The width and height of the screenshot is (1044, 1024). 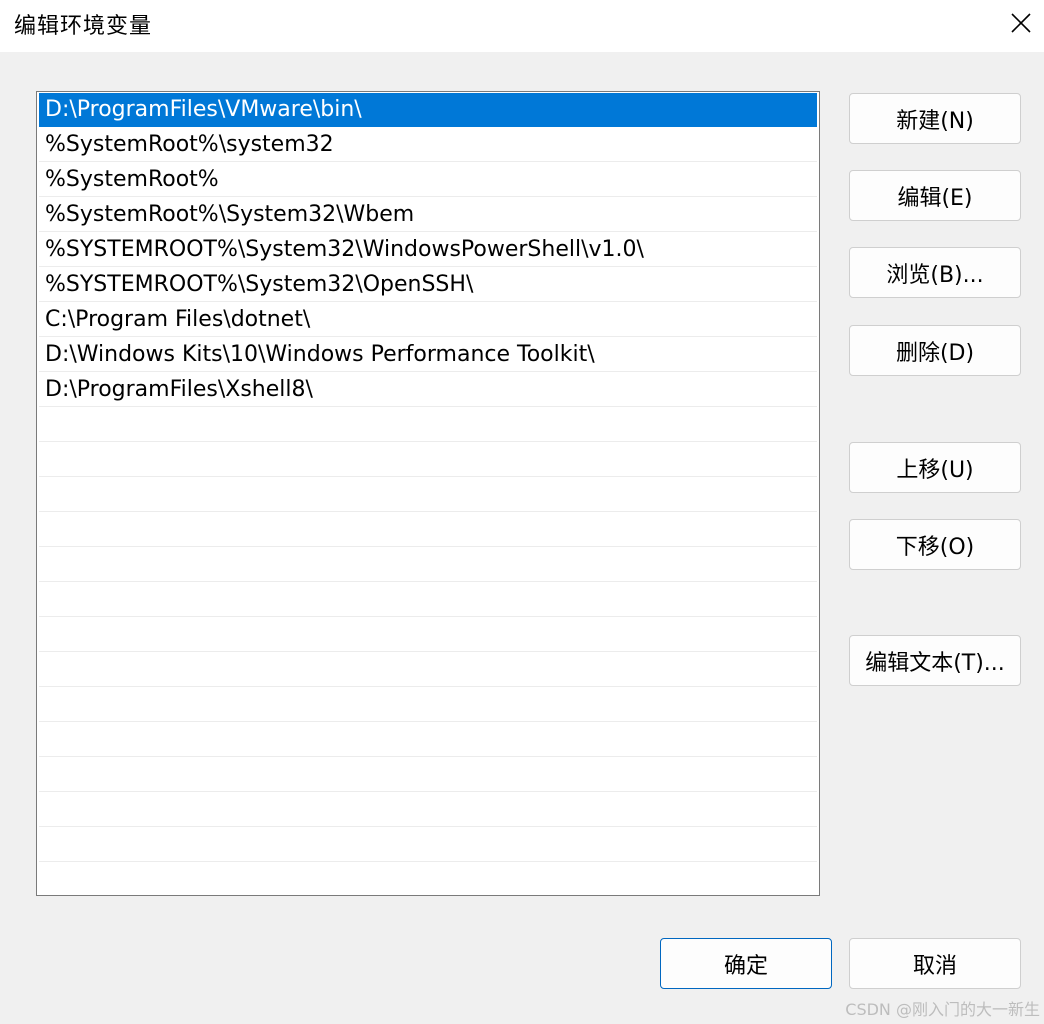 I want to click on path-item-text: C:\Program Files\dotnet\, so click(x=178, y=319).